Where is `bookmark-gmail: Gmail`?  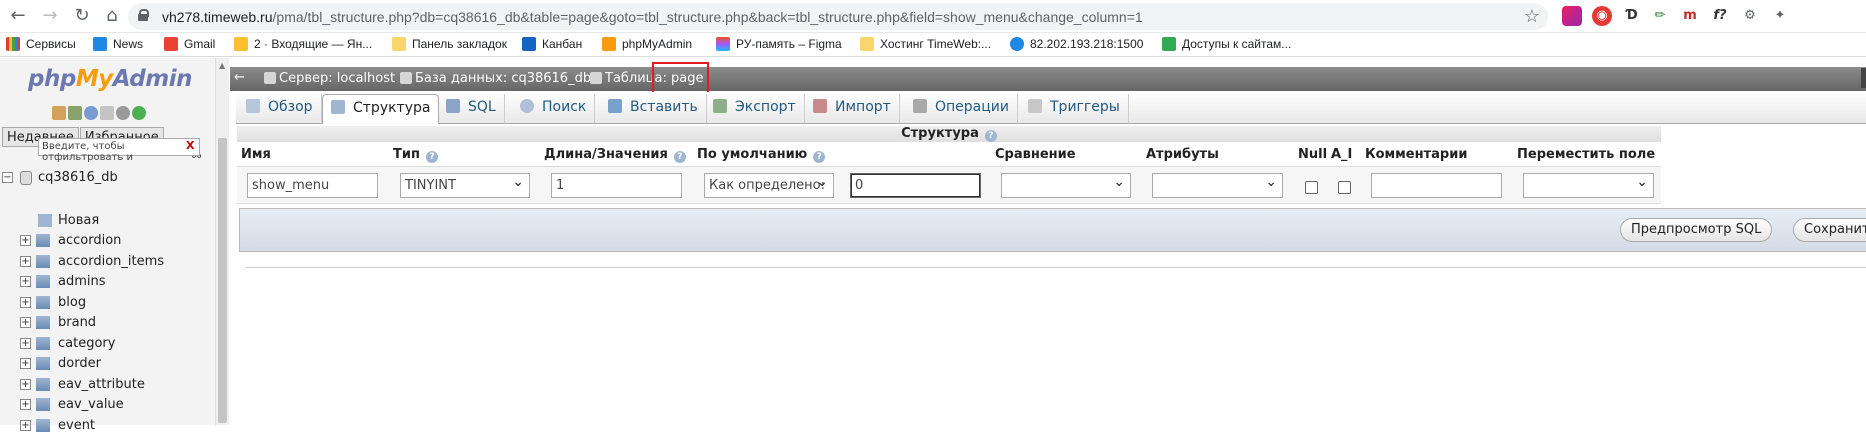 bookmark-gmail: Gmail is located at coordinates (189, 45).